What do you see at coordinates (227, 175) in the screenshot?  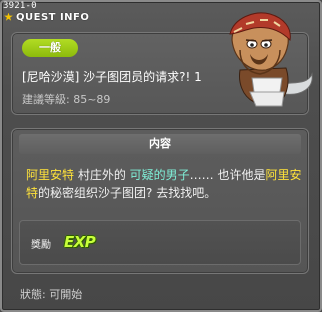 I see `description-segment: …… 也许他是` at bounding box center [227, 175].